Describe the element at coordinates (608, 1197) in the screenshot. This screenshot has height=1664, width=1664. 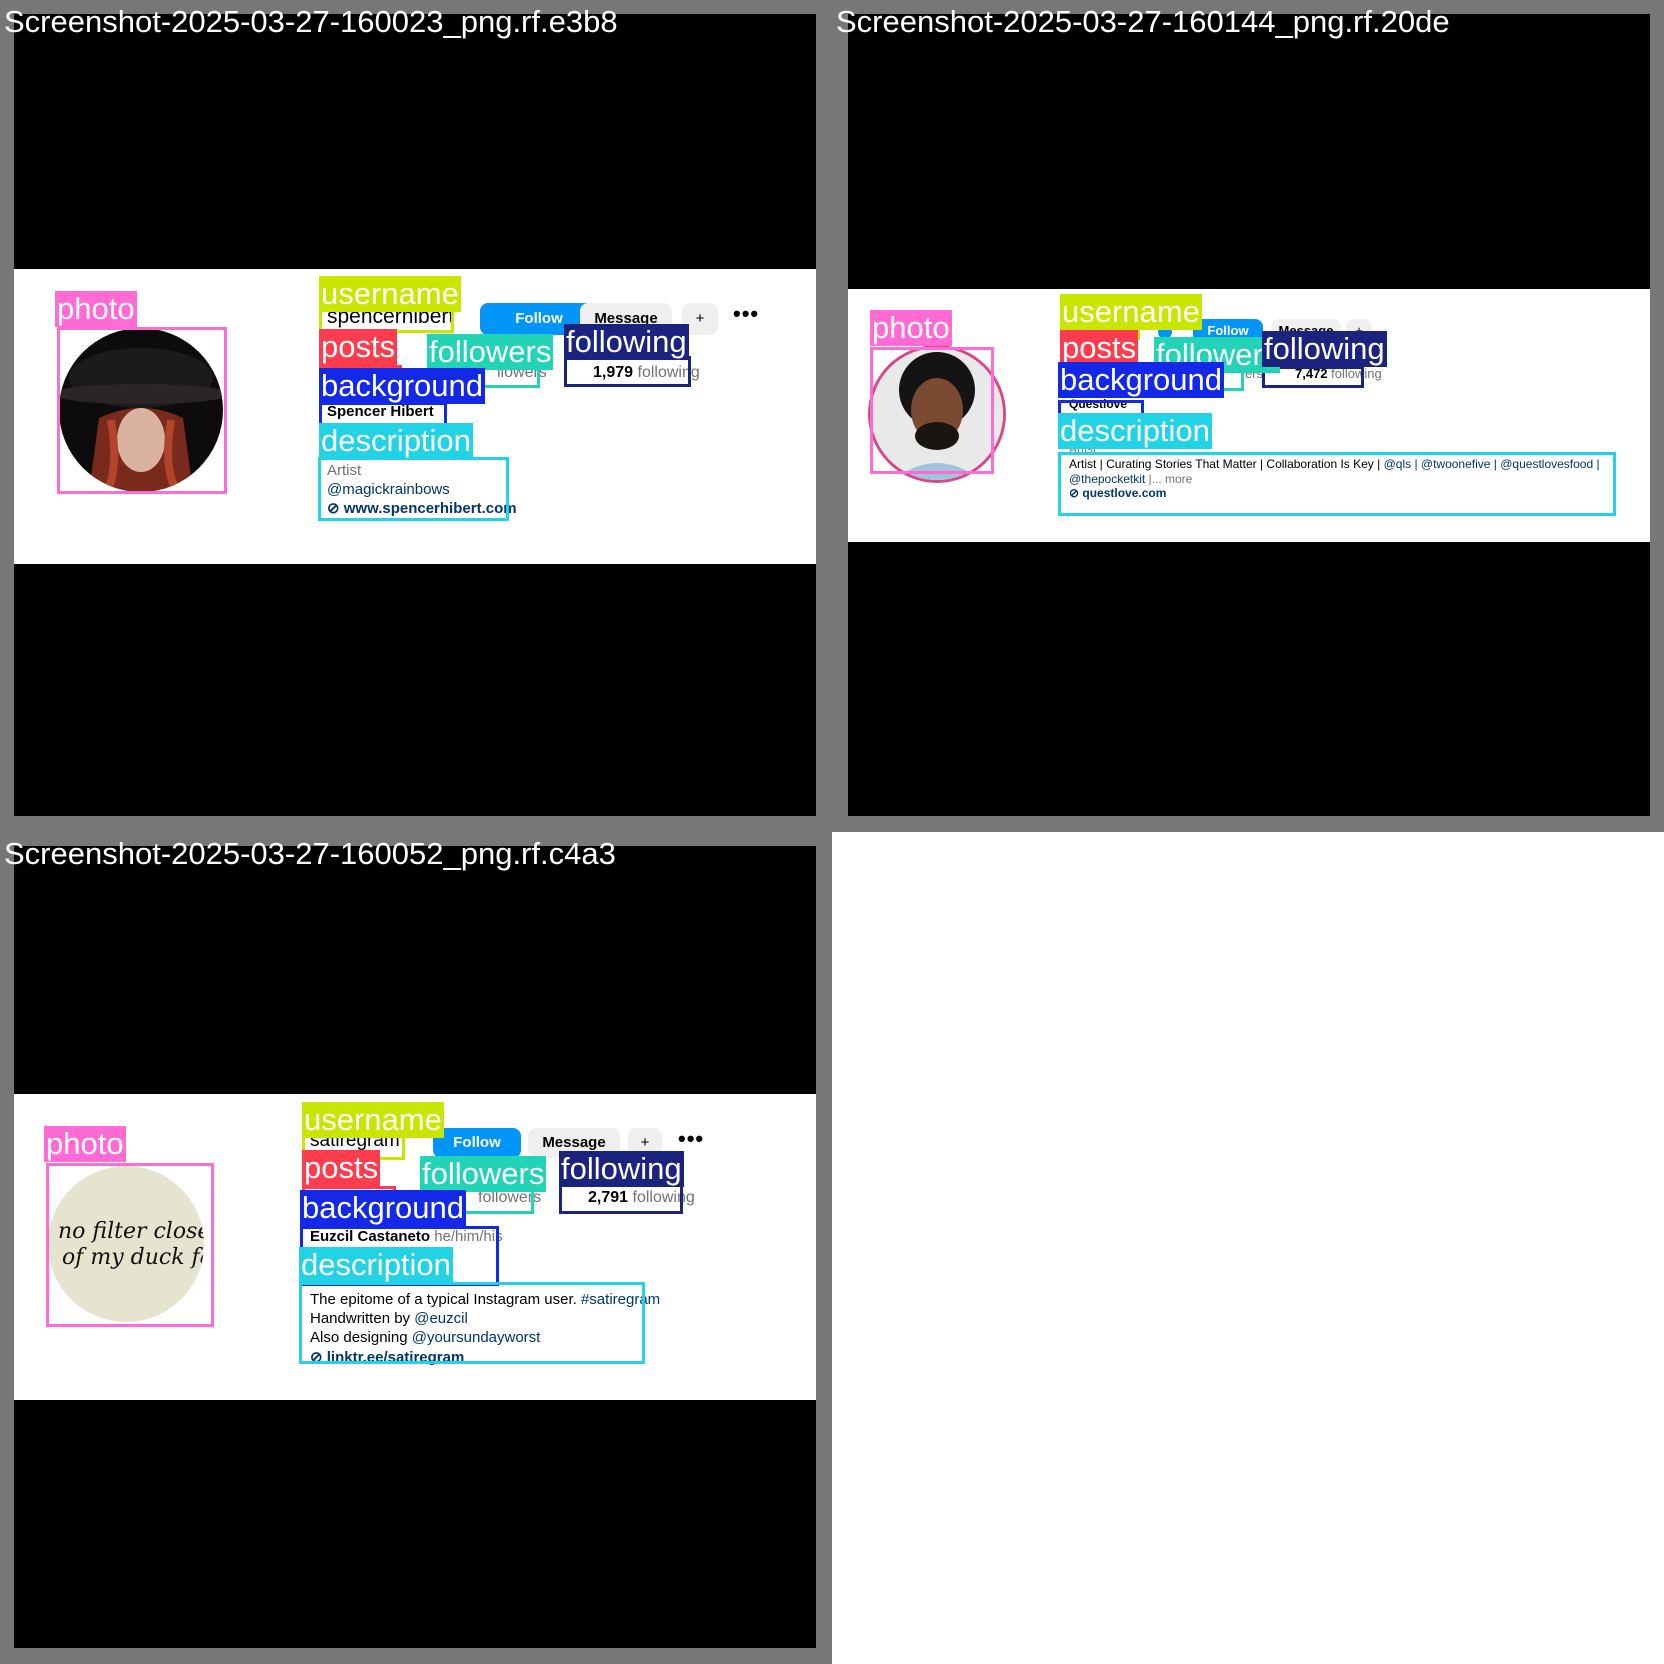
I see `following-number: 2,791` at that location.